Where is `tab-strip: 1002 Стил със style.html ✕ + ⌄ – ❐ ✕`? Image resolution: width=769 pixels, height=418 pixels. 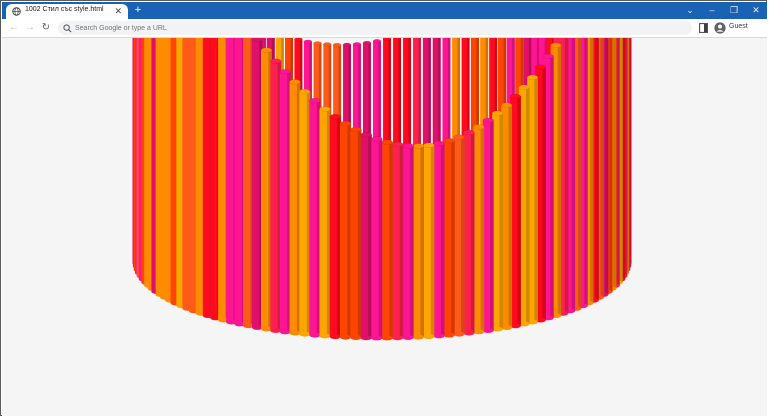 tab-strip: 1002 Стил със style.html ✕ + ⌄ – ❐ ✕ is located at coordinates (384, 10).